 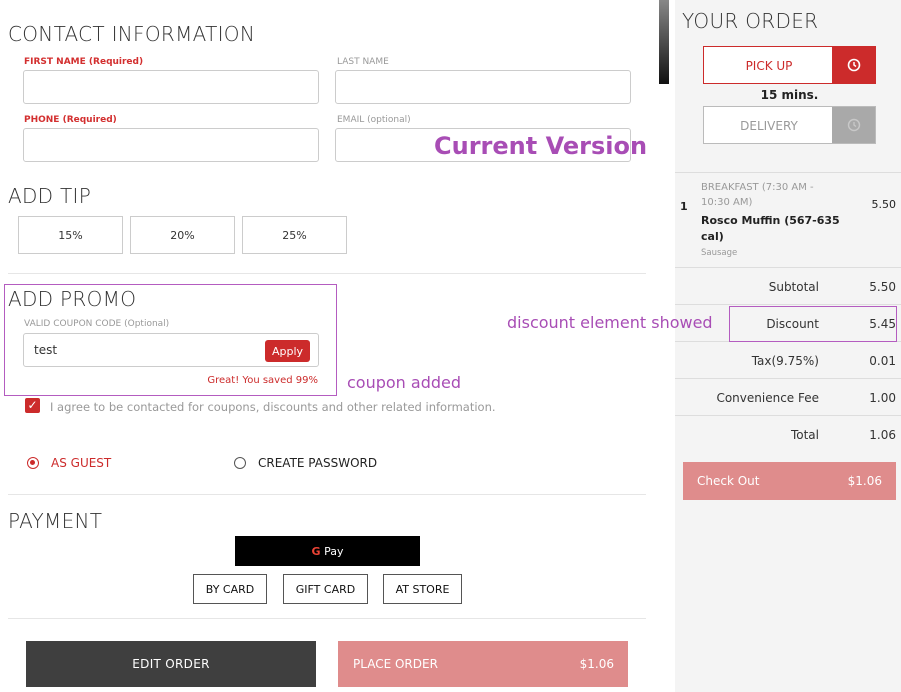 I want to click on total-row: Total 1.06, so click(x=788, y=434).